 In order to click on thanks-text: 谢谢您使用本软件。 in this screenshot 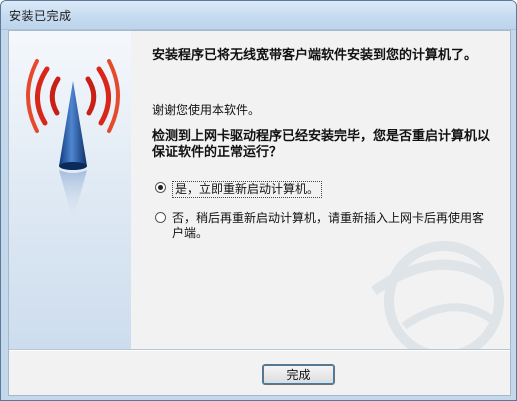, I will do `click(206, 110)`.